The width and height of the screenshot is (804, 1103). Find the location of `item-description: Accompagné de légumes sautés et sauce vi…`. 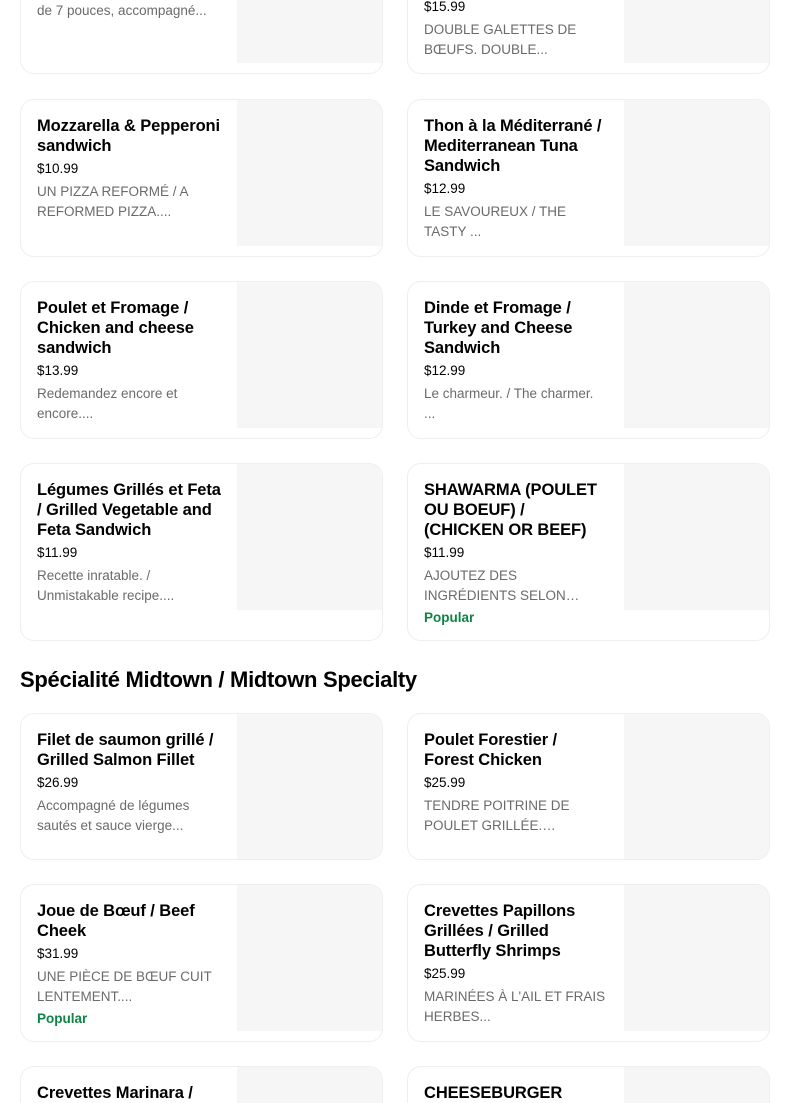

item-description: Accompagné de légumes sautés et sauce vi… is located at coordinates (113, 815).